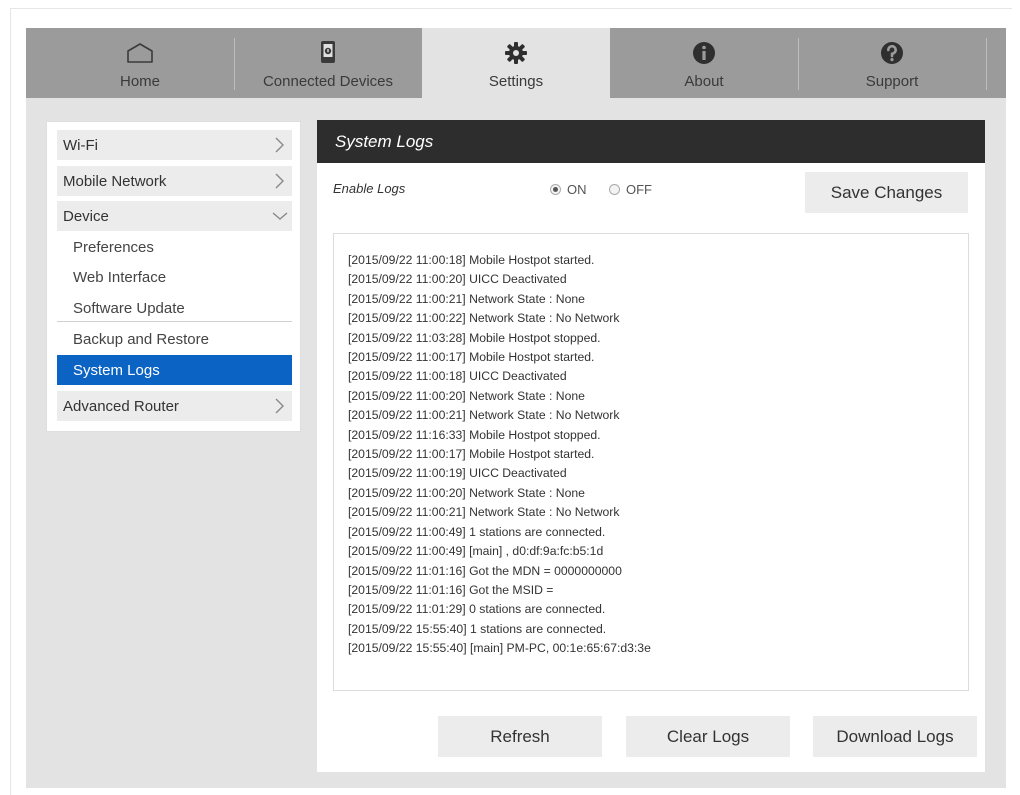 This screenshot has width=1020, height=795. I want to click on clear-logs-button-label: Clear Logs, so click(708, 736).